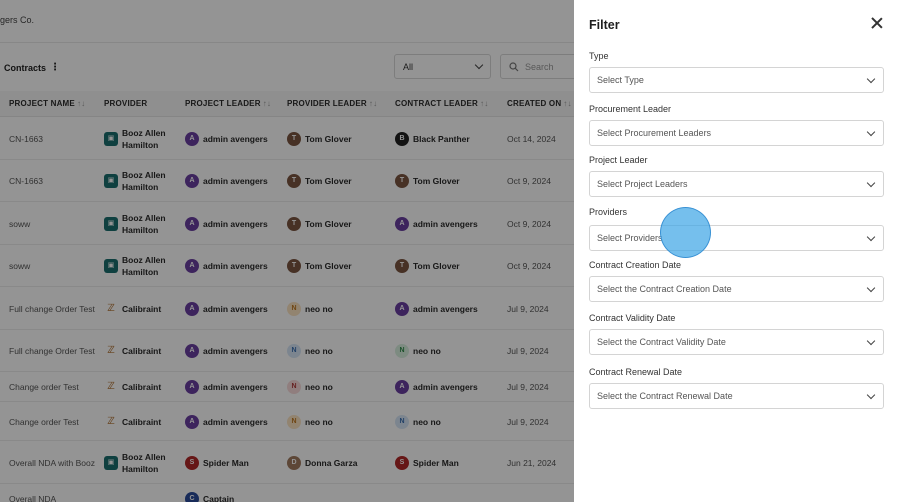  What do you see at coordinates (736, 342) in the screenshot?
I see `filter-select-contract-validity-date: Select the Contract Validity Date` at bounding box center [736, 342].